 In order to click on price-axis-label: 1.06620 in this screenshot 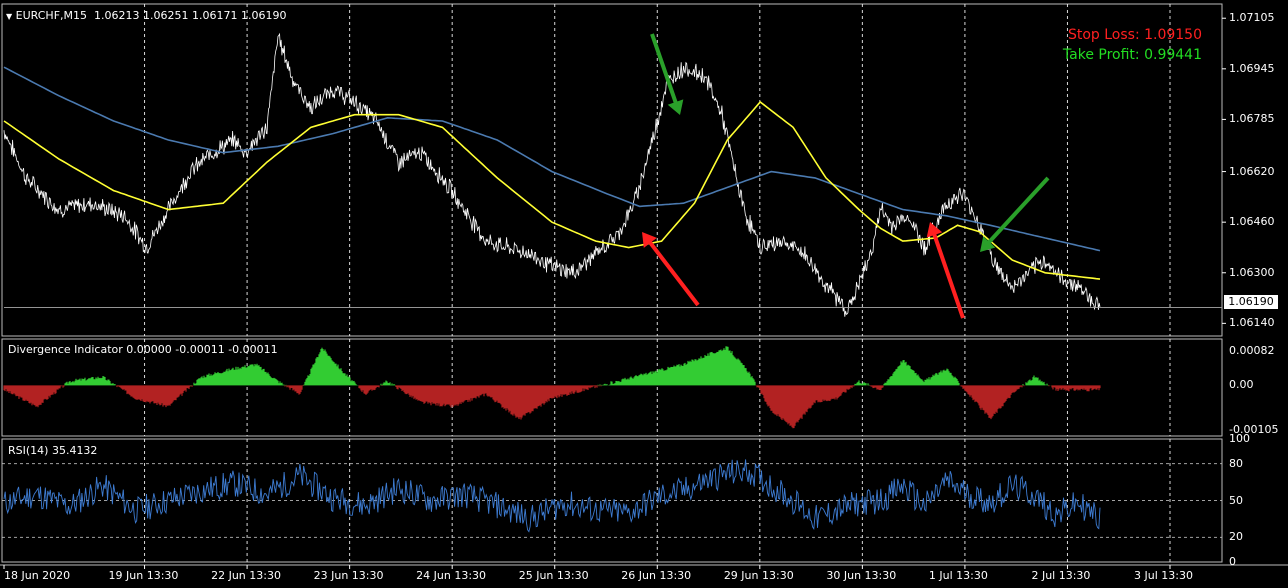, I will do `click(1252, 171)`.